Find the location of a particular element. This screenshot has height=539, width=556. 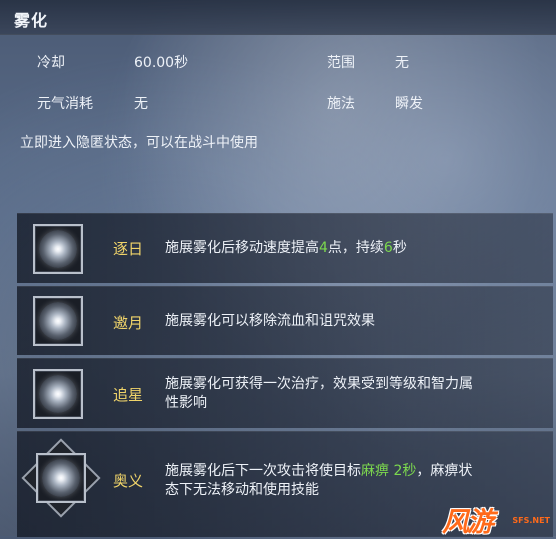

upgrade-name: 追星 is located at coordinates (128, 395).